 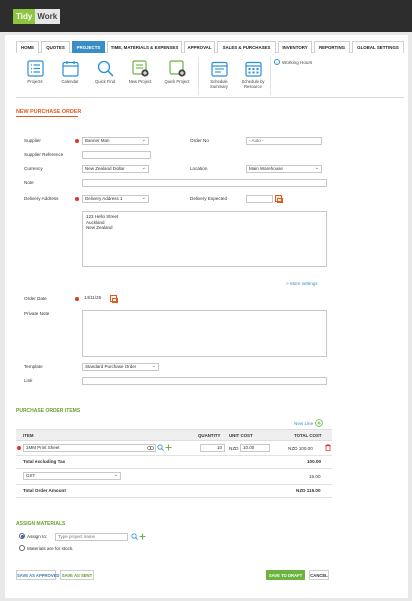 What do you see at coordinates (48, 411) in the screenshot?
I see `items-section-title: PURCHASE ORDER ITEMS` at bounding box center [48, 411].